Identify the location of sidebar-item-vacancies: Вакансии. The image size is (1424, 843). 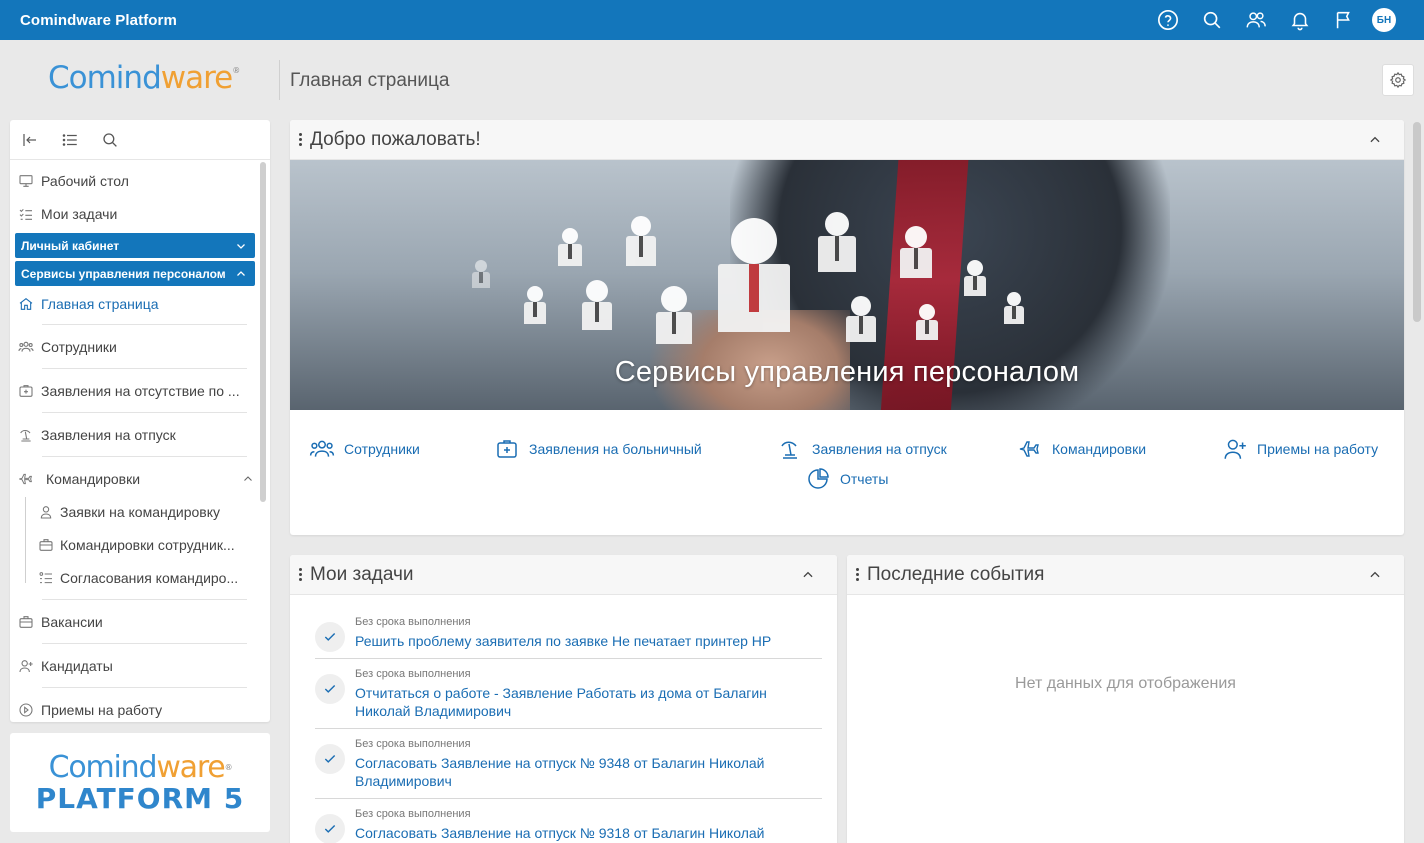
(134, 621).